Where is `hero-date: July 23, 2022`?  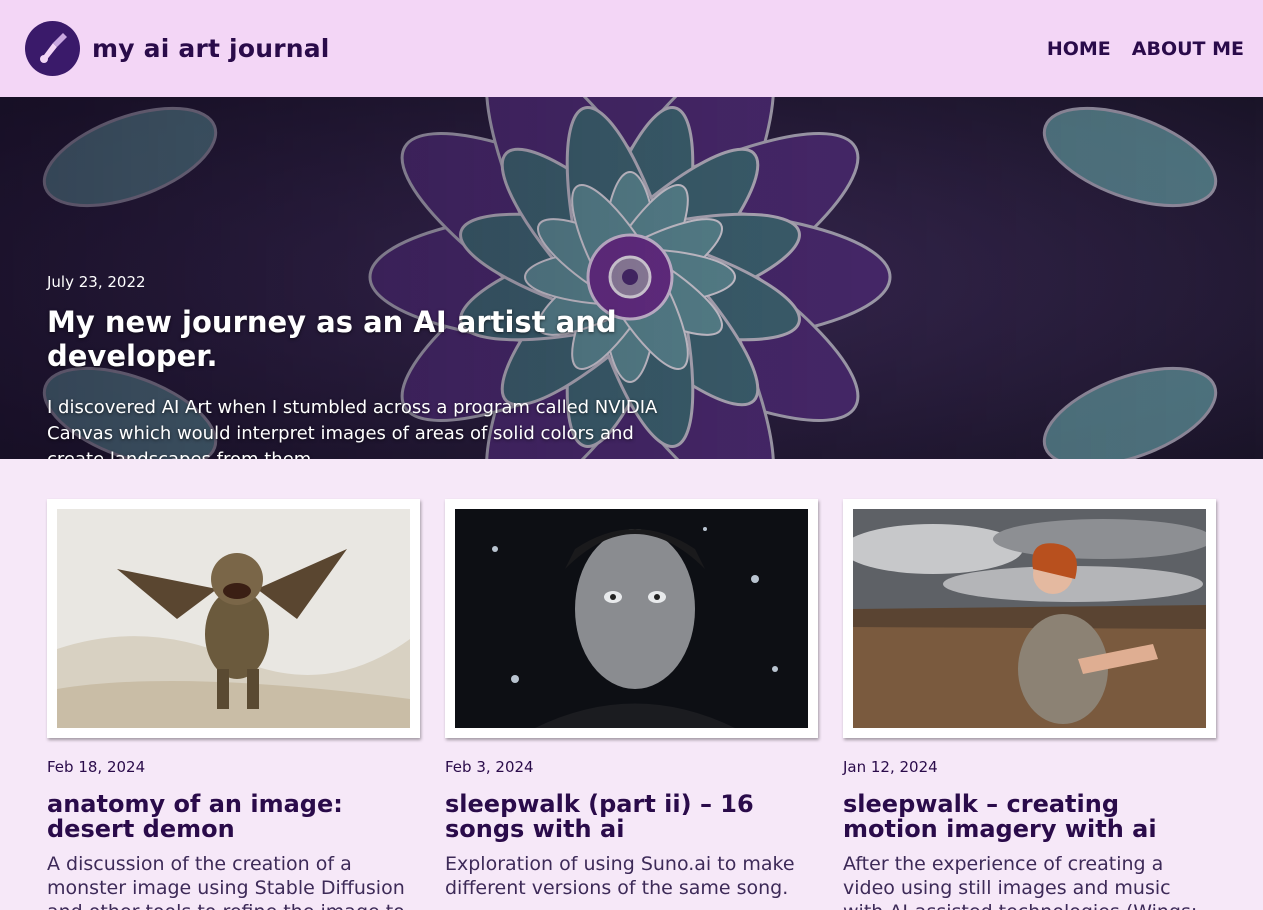
hero-date: July 23, 2022 is located at coordinates (96, 282).